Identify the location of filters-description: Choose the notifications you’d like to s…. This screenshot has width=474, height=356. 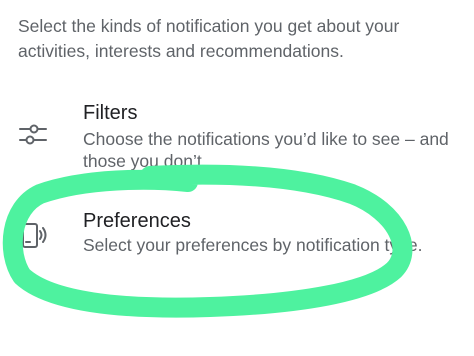
(266, 150).